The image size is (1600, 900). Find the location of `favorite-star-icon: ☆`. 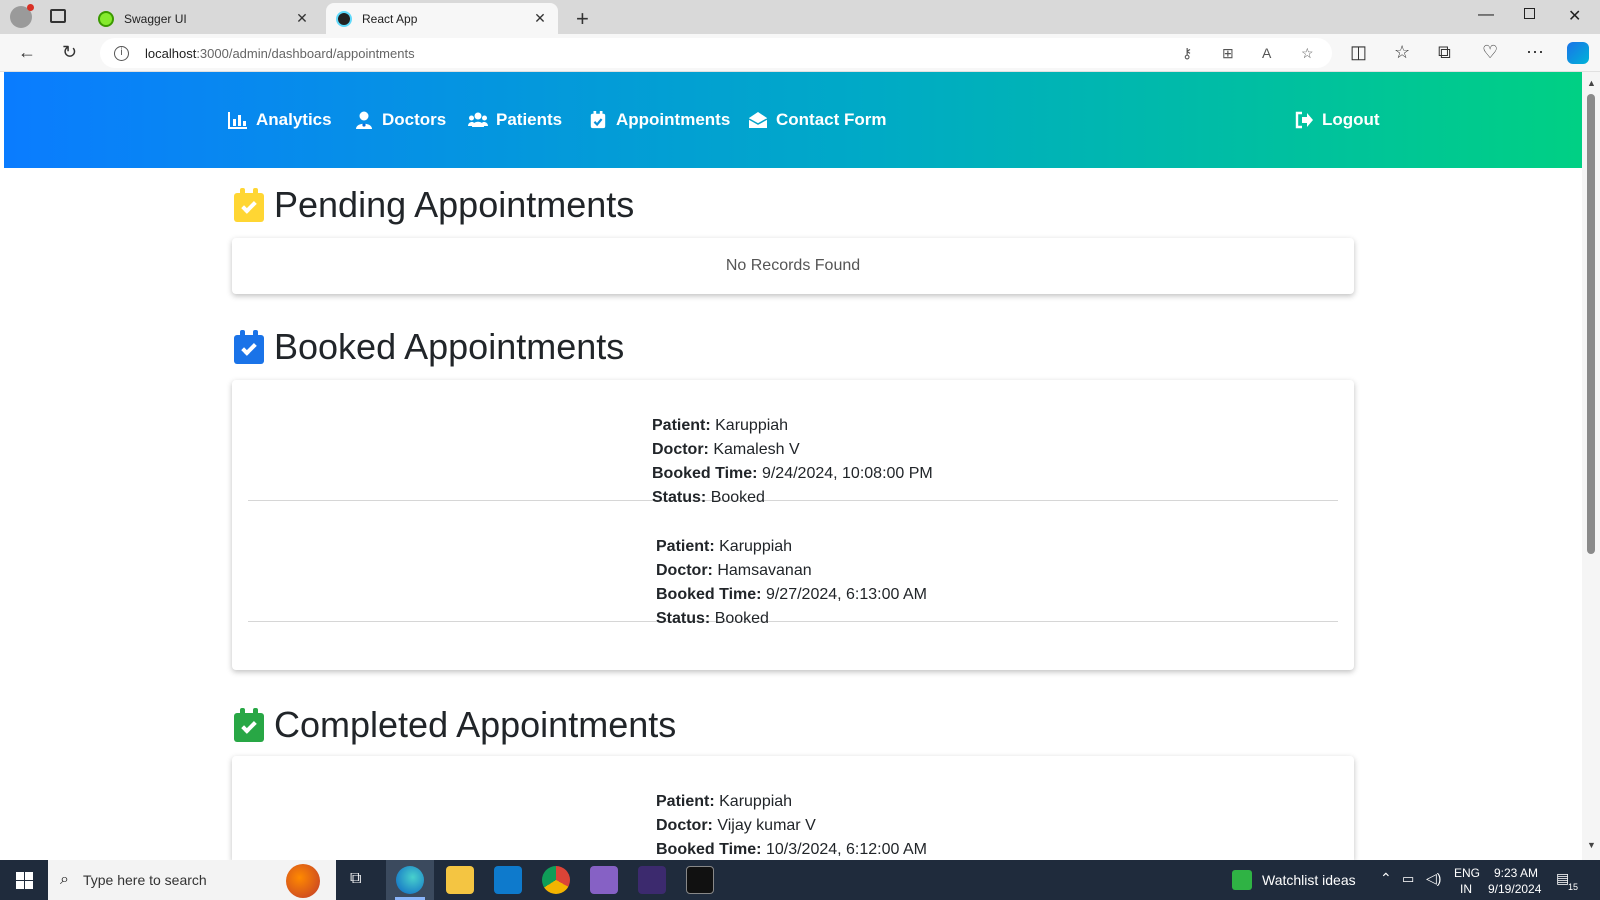

favorite-star-icon: ☆ is located at coordinates (1307, 53).